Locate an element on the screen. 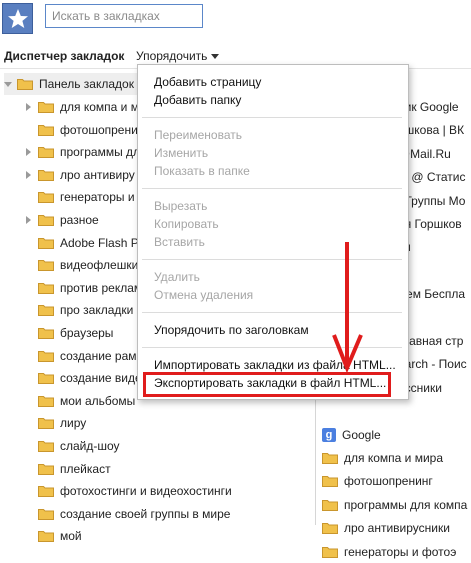 This screenshot has width=471, height=563. tree-item-label: создание своей группы в мире is located at coordinates (145, 513).